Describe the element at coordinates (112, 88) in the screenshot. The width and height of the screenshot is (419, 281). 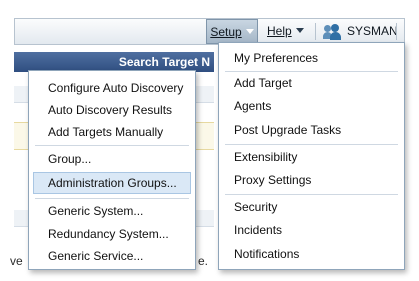
I see `menu-item-configure-auto-discovery: Configure Auto Discovery` at that location.